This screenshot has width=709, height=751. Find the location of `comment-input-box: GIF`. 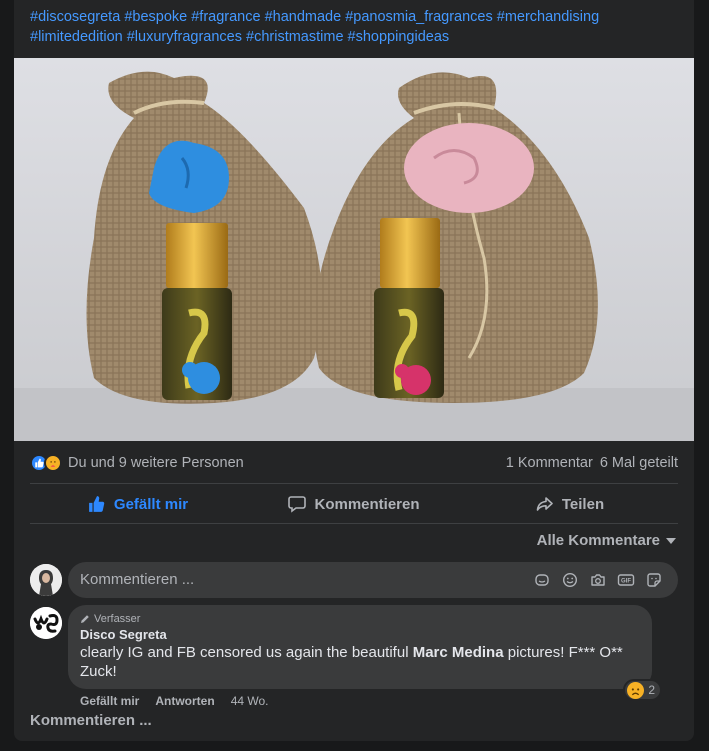

comment-input-box: GIF is located at coordinates (373, 579).